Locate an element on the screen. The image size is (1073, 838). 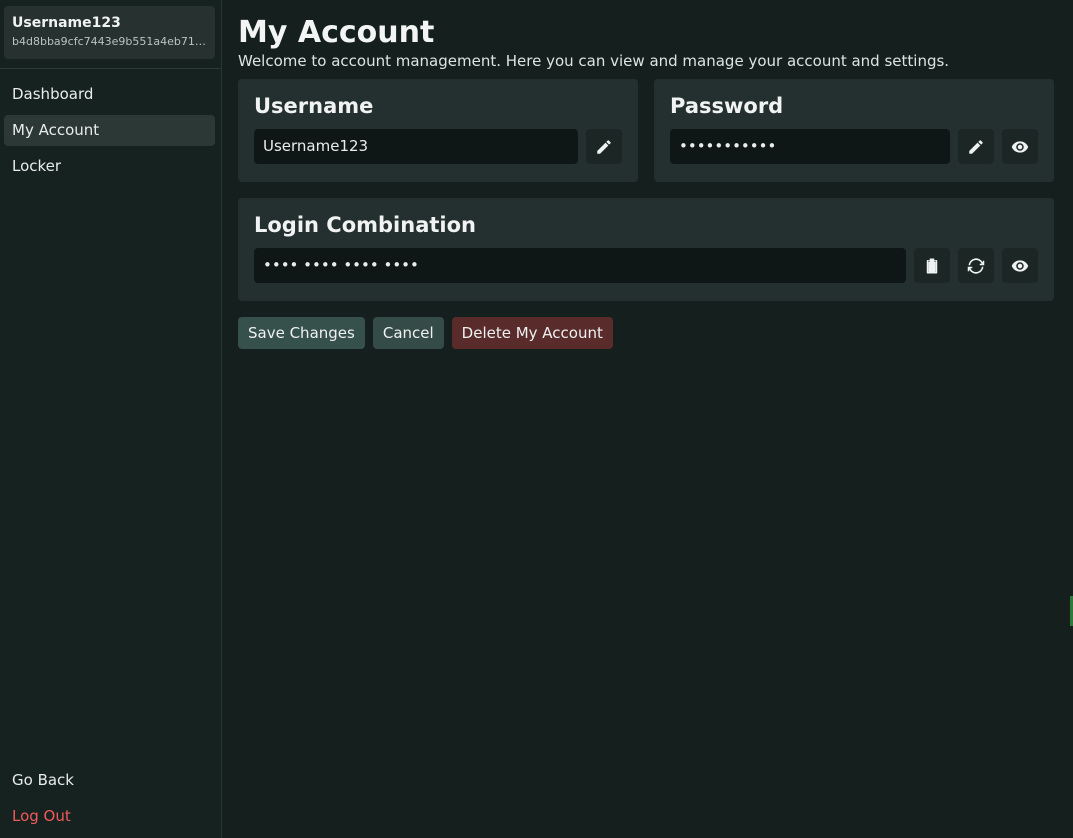
go-back-link: Go Back is located at coordinates (109, 780).